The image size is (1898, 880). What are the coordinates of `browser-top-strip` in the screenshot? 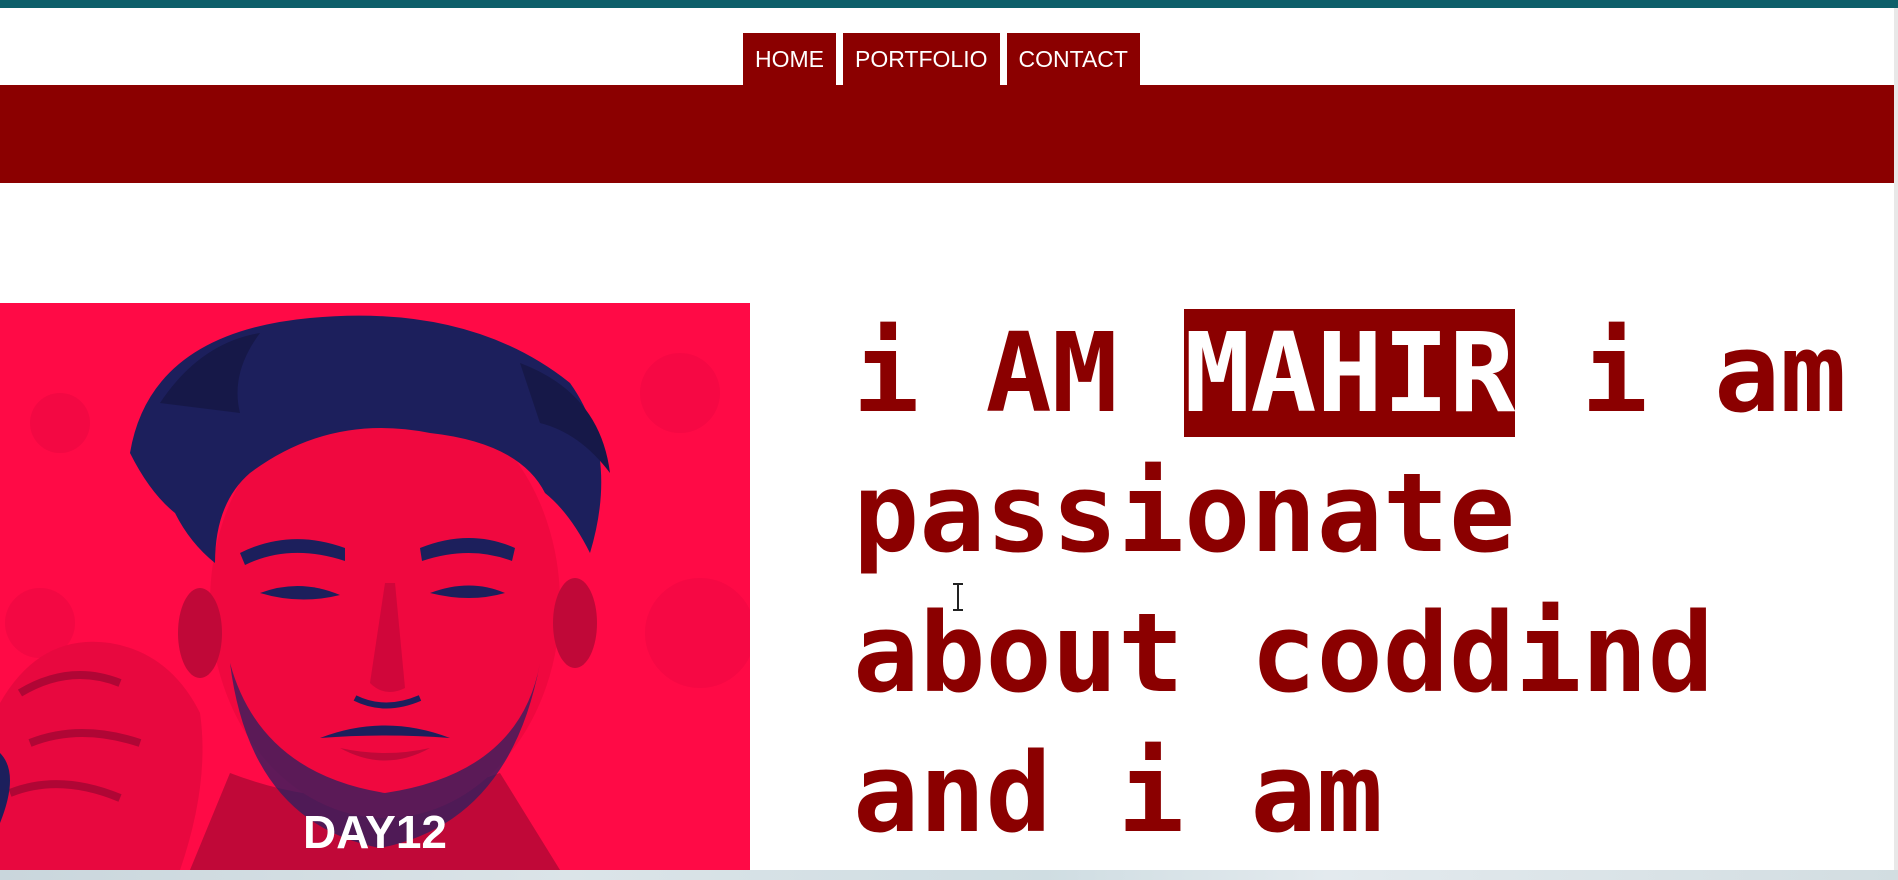 It's located at (949, 4).